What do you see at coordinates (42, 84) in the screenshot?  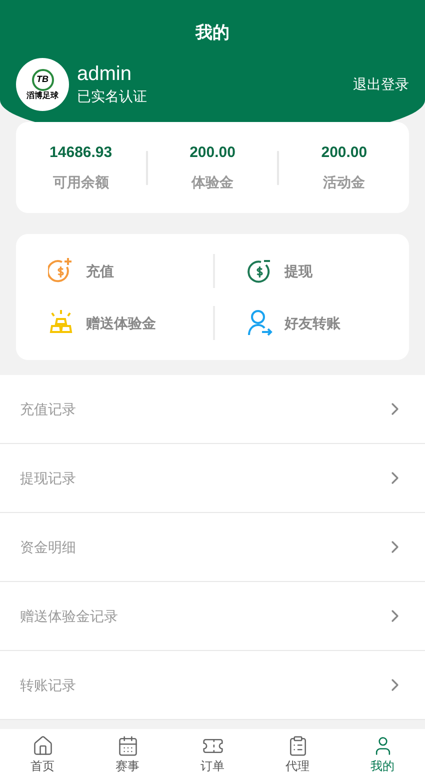 I see `avatar-logo: TB 滔博足球` at bounding box center [42, 84].